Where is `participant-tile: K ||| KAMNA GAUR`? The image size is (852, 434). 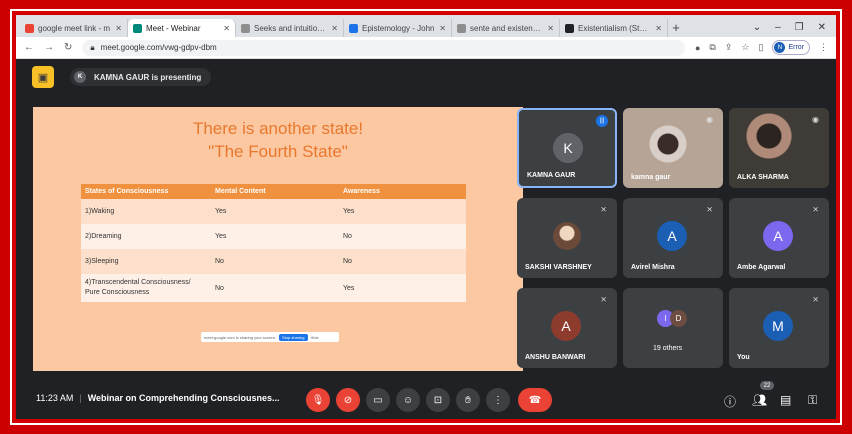
participant-tile: K ||| KAMNA GAUR is located at coordinates (567, 148).